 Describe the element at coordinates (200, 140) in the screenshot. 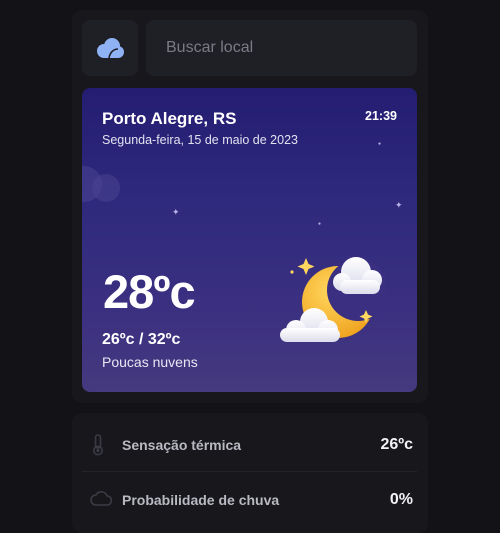

I see `current-date: Segunda-feira, 15 de maio de 2023` at that location.